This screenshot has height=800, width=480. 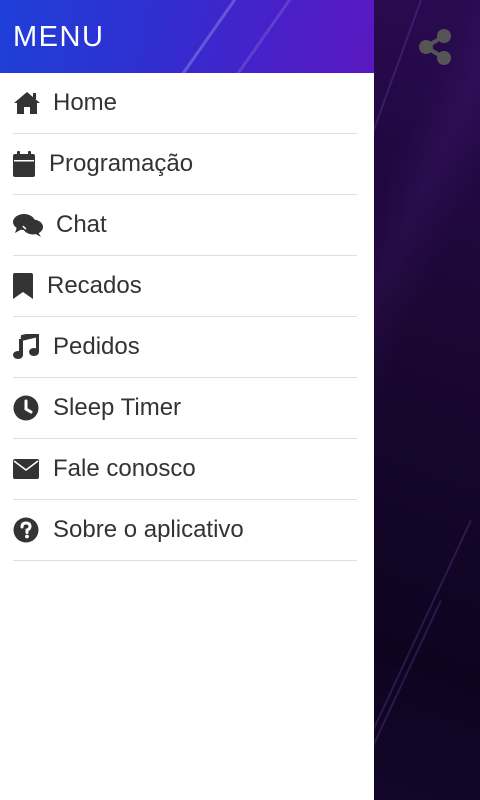 What do you see at coordinates (25, 286) in the screenshot?
I see `bookmark-icon` at bounding box center [25, 286].